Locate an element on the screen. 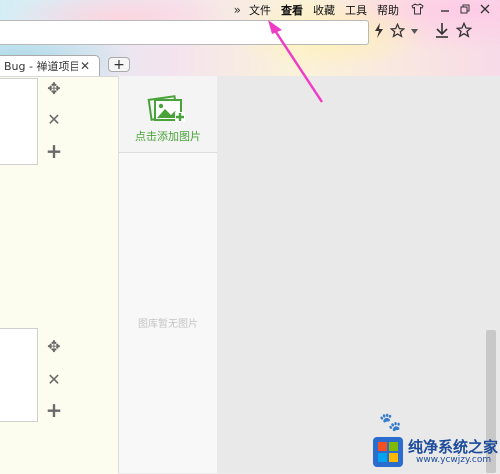 The height and width of the screenshot is (474, 500). add-image-icon is located at coordinates (166, 108).